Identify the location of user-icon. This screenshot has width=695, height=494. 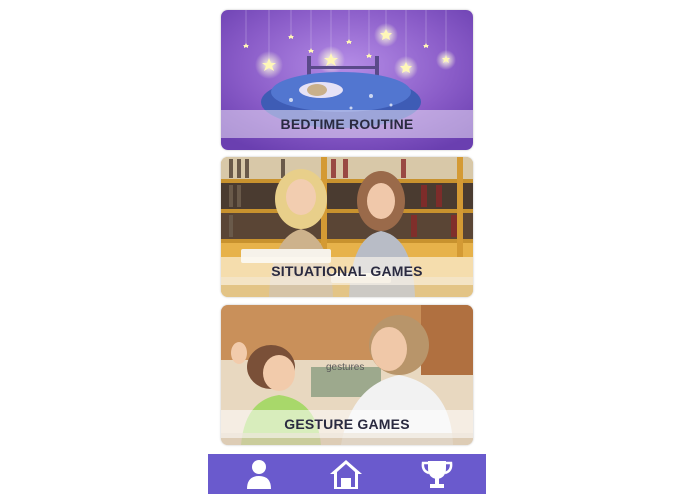
(259, 474).